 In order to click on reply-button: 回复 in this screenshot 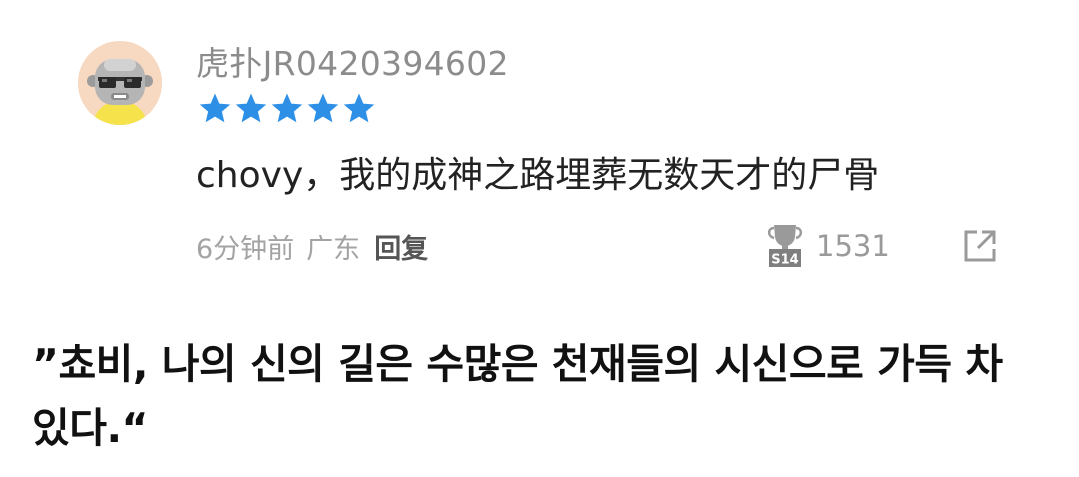, I will do `click(401, 246)`.